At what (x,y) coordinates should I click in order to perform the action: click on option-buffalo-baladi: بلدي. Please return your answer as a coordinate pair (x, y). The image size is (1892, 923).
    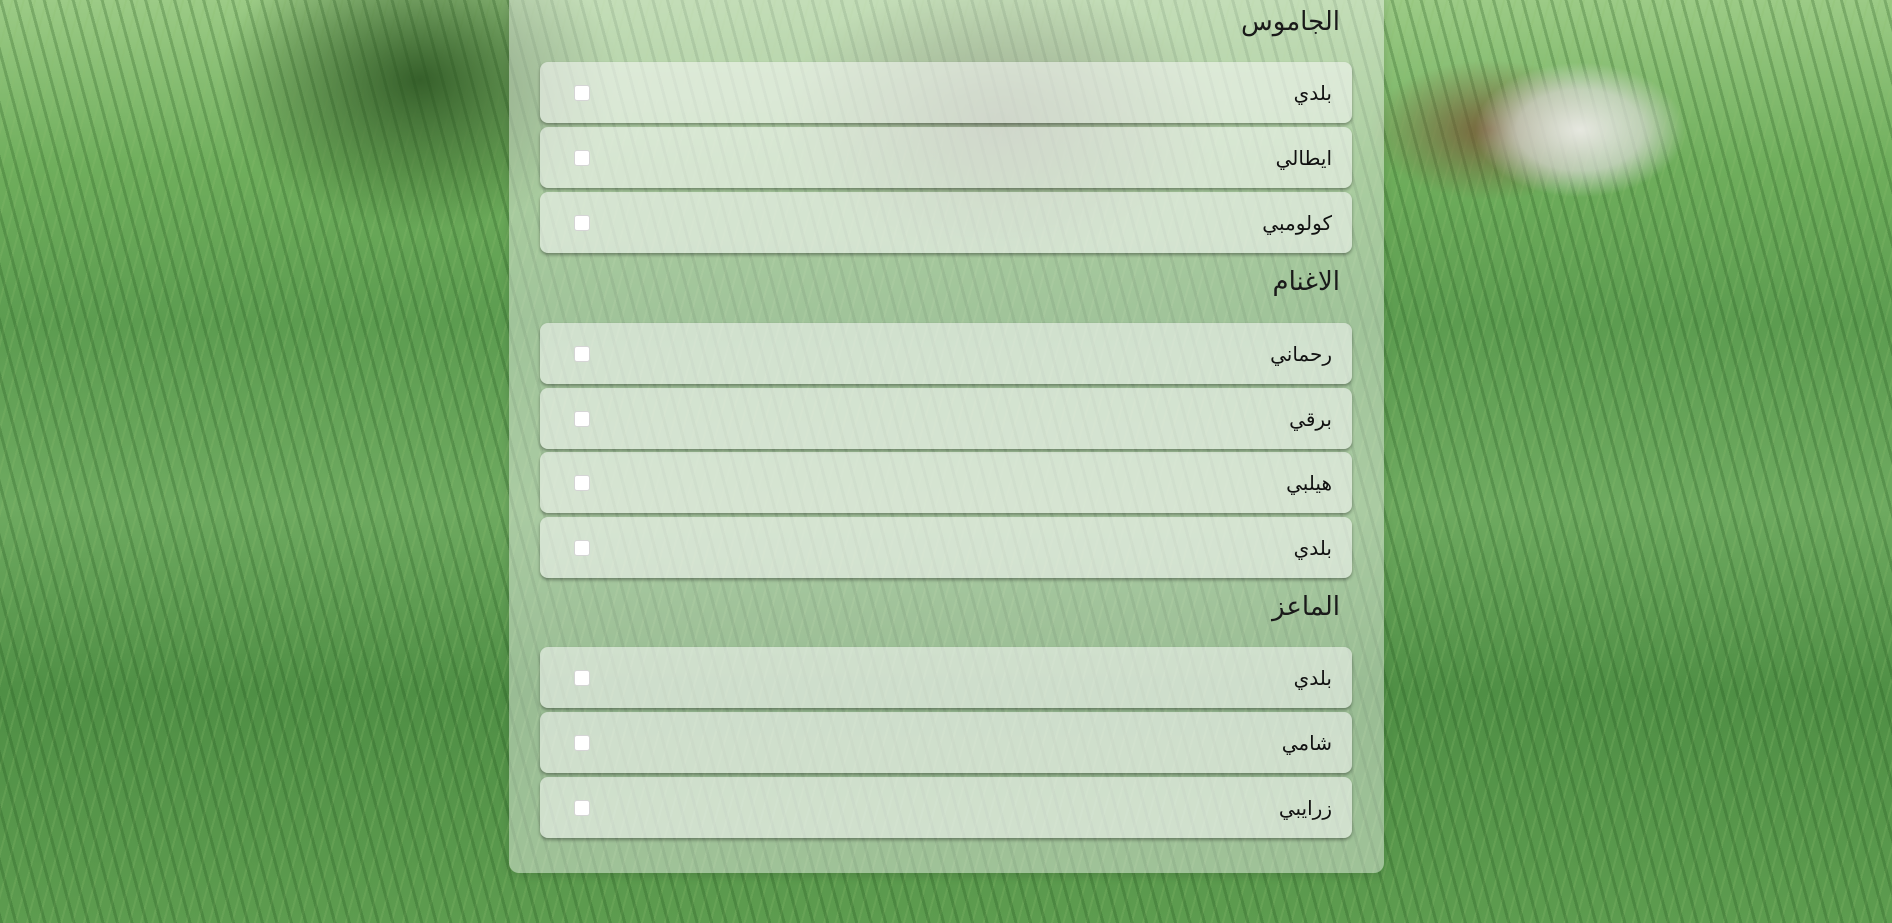
    Looking at the image, I should click on (946, 92).